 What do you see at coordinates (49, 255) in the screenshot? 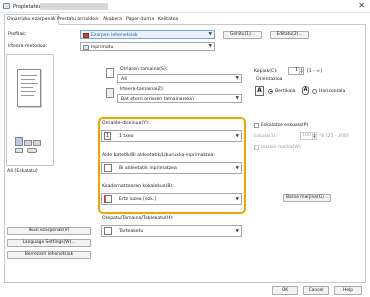
I see `restore-defaults-button: Berrezarri lehenetsiak` at bounding box center [49, 255].